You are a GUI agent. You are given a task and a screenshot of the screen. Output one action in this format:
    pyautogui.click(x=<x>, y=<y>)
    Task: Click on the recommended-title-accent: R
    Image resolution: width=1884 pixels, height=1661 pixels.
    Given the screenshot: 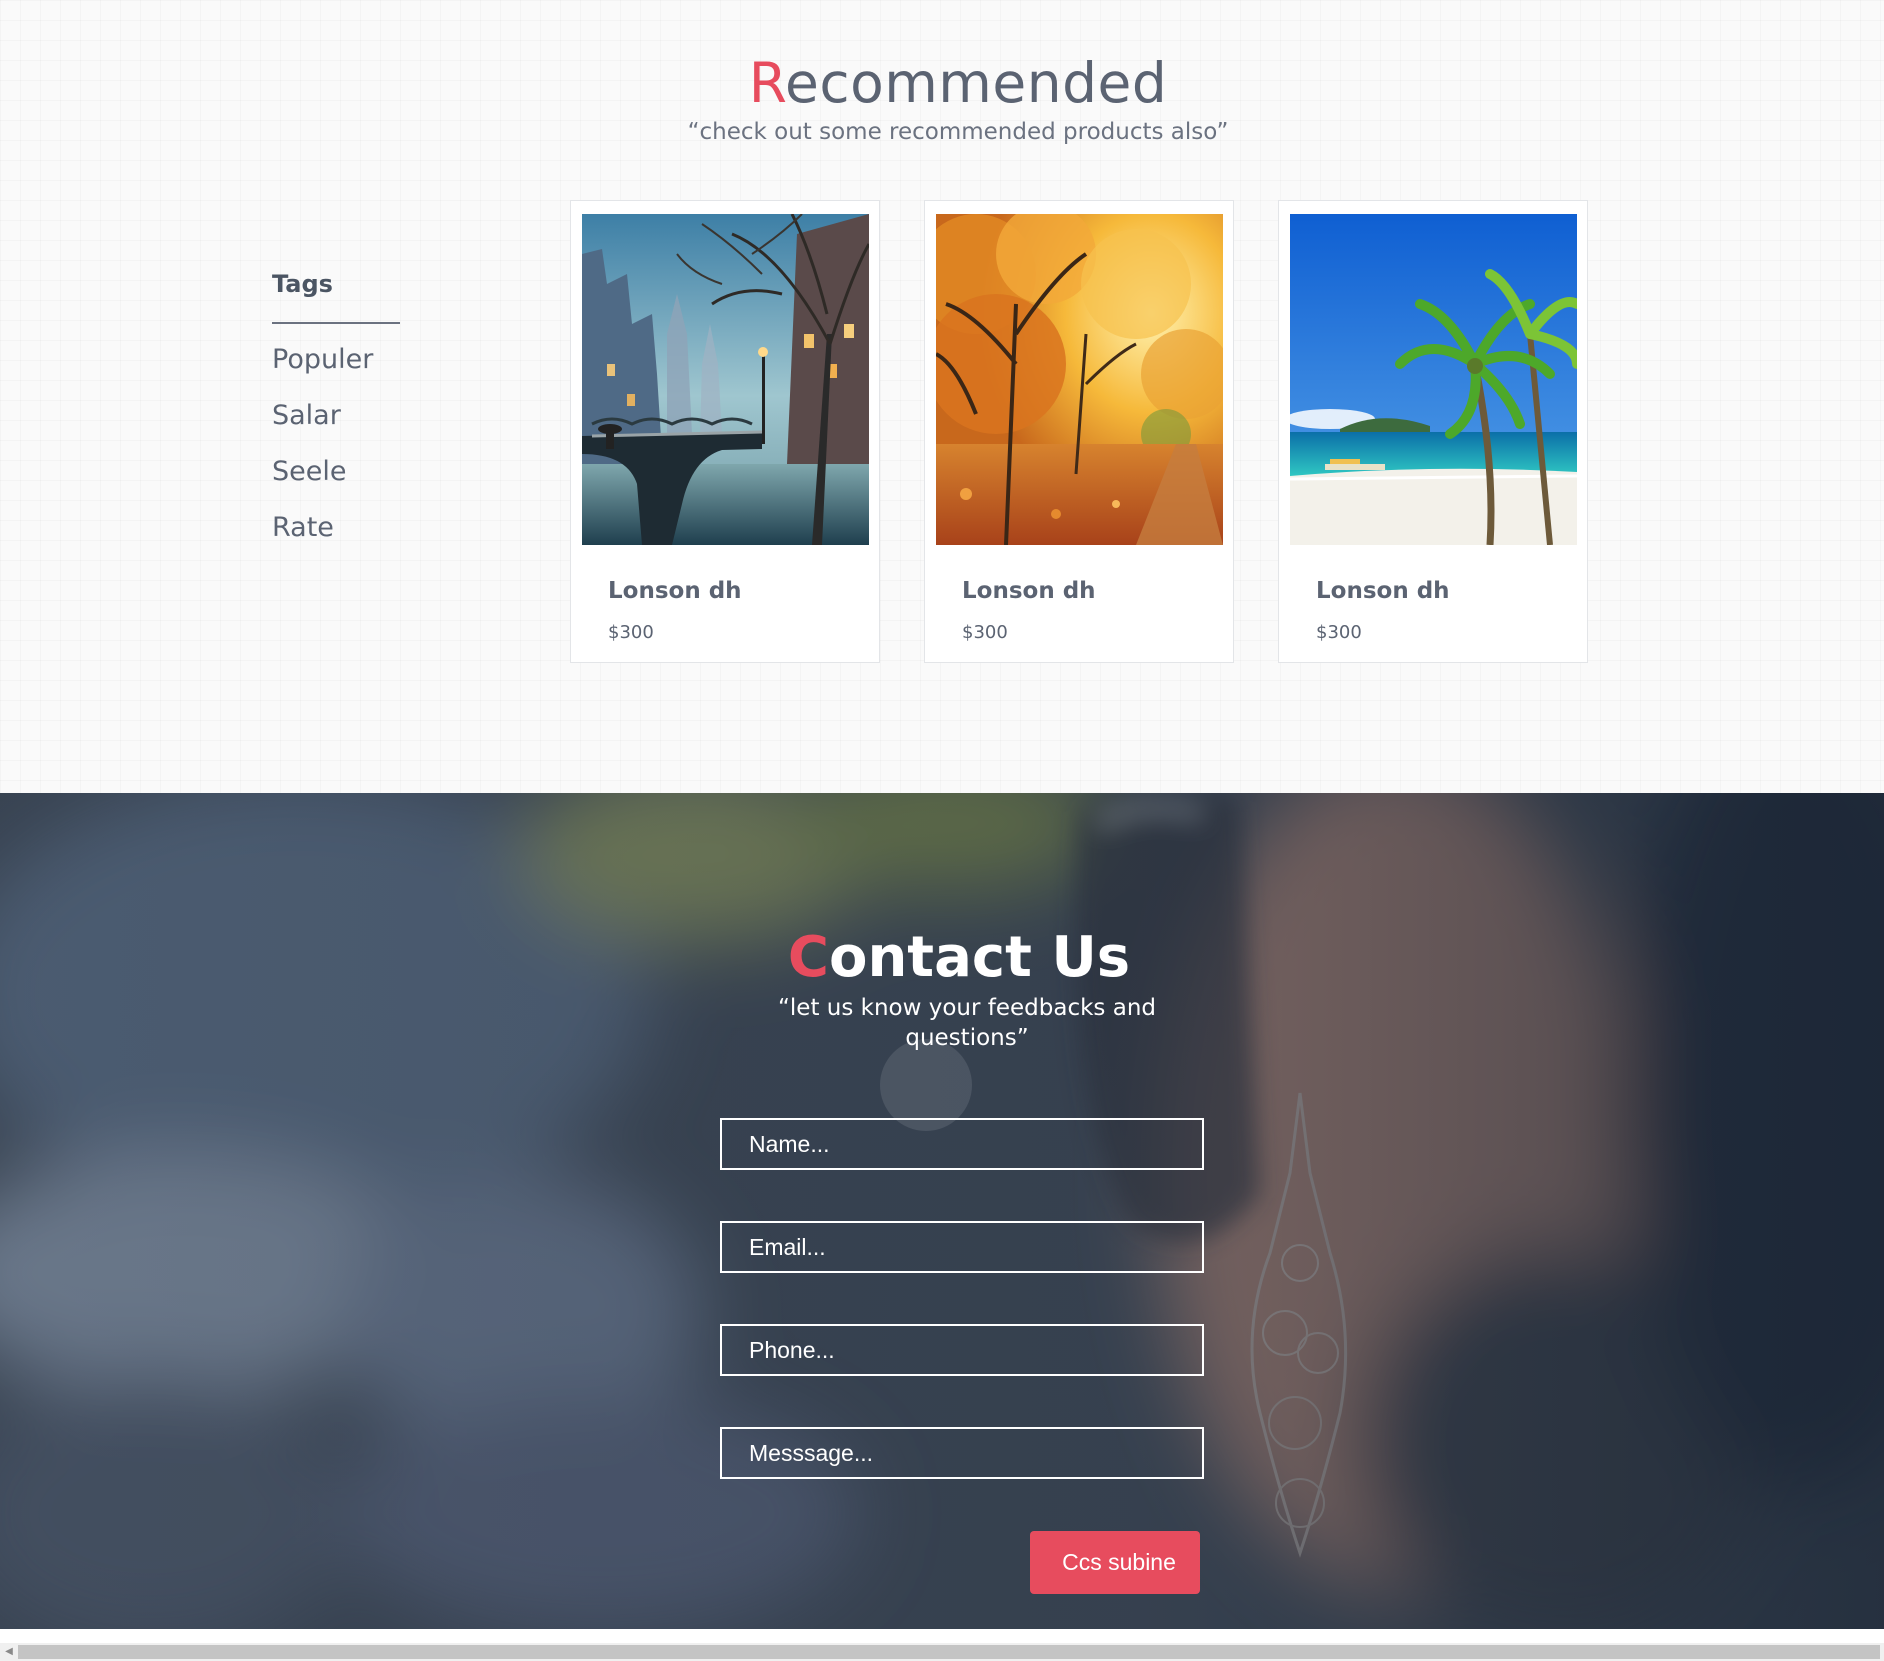 What is the action you would take?
    pyautogui.click(x=766, y=83)
    